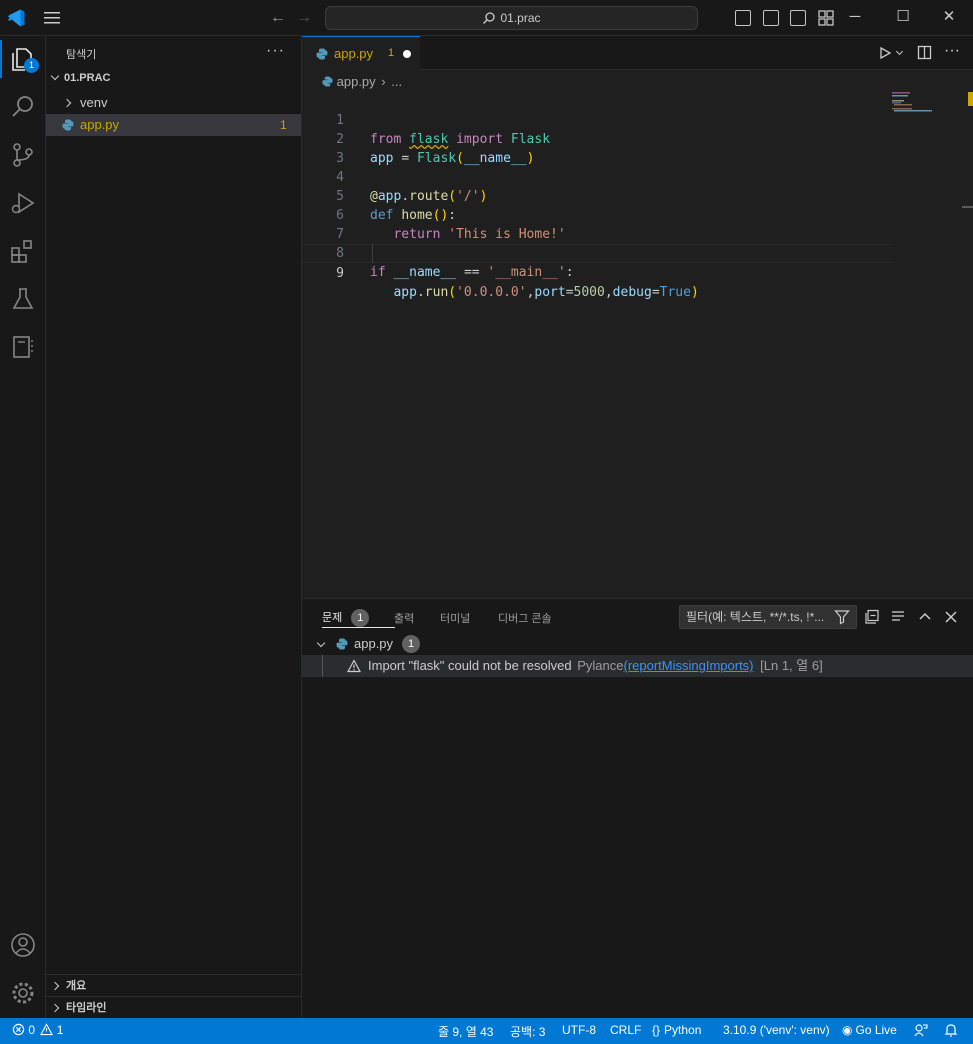 Image resolution: width=973 pixels, height=1044 pixels. I want to click on minimap, so click(922, 107).